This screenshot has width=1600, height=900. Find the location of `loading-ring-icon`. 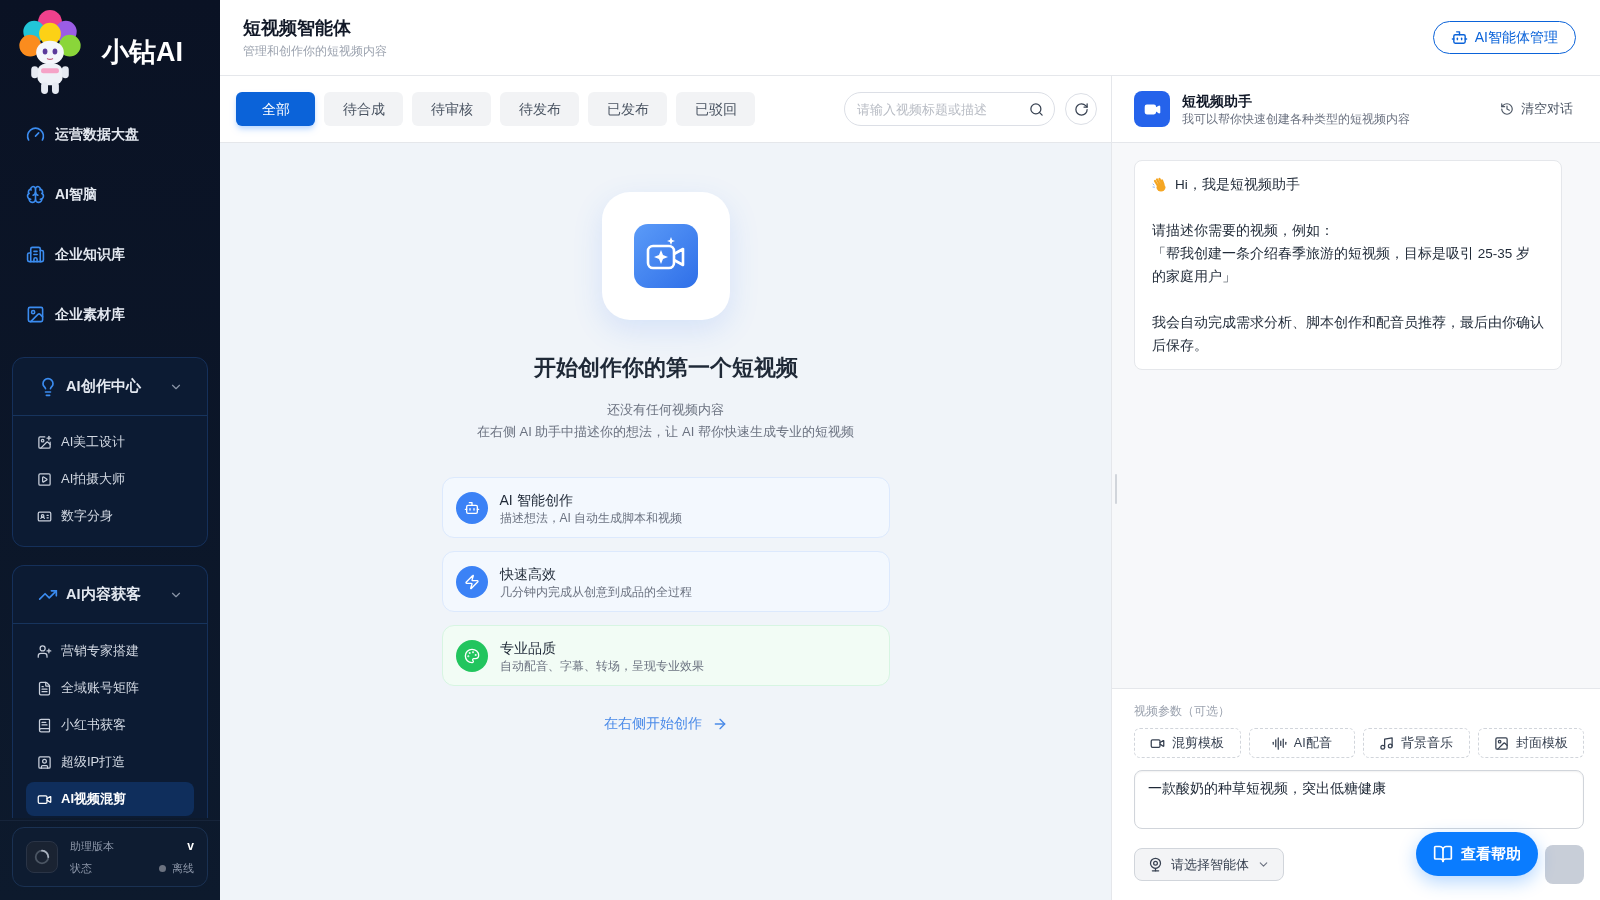

loading-ring-icon is located at coordinates (42, 857).